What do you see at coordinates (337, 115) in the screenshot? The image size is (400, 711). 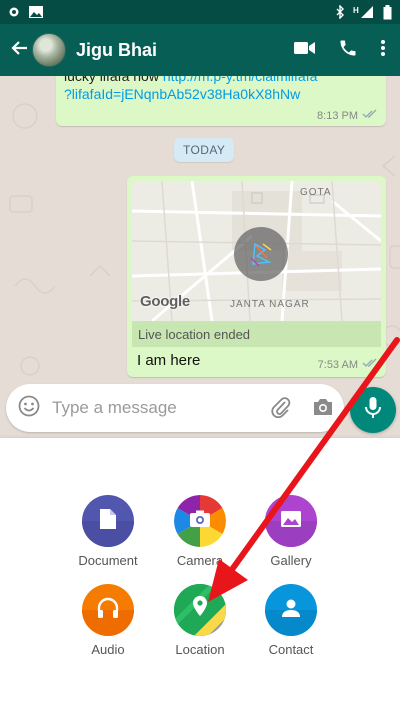 I see `message-time: 8:13 PM` at bounding box center [337, 115].